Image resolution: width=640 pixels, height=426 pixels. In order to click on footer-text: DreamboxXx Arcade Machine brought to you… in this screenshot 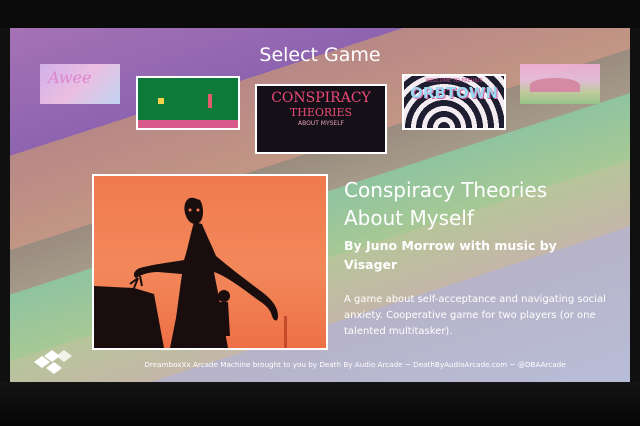, I will do `click(355, 364)`.